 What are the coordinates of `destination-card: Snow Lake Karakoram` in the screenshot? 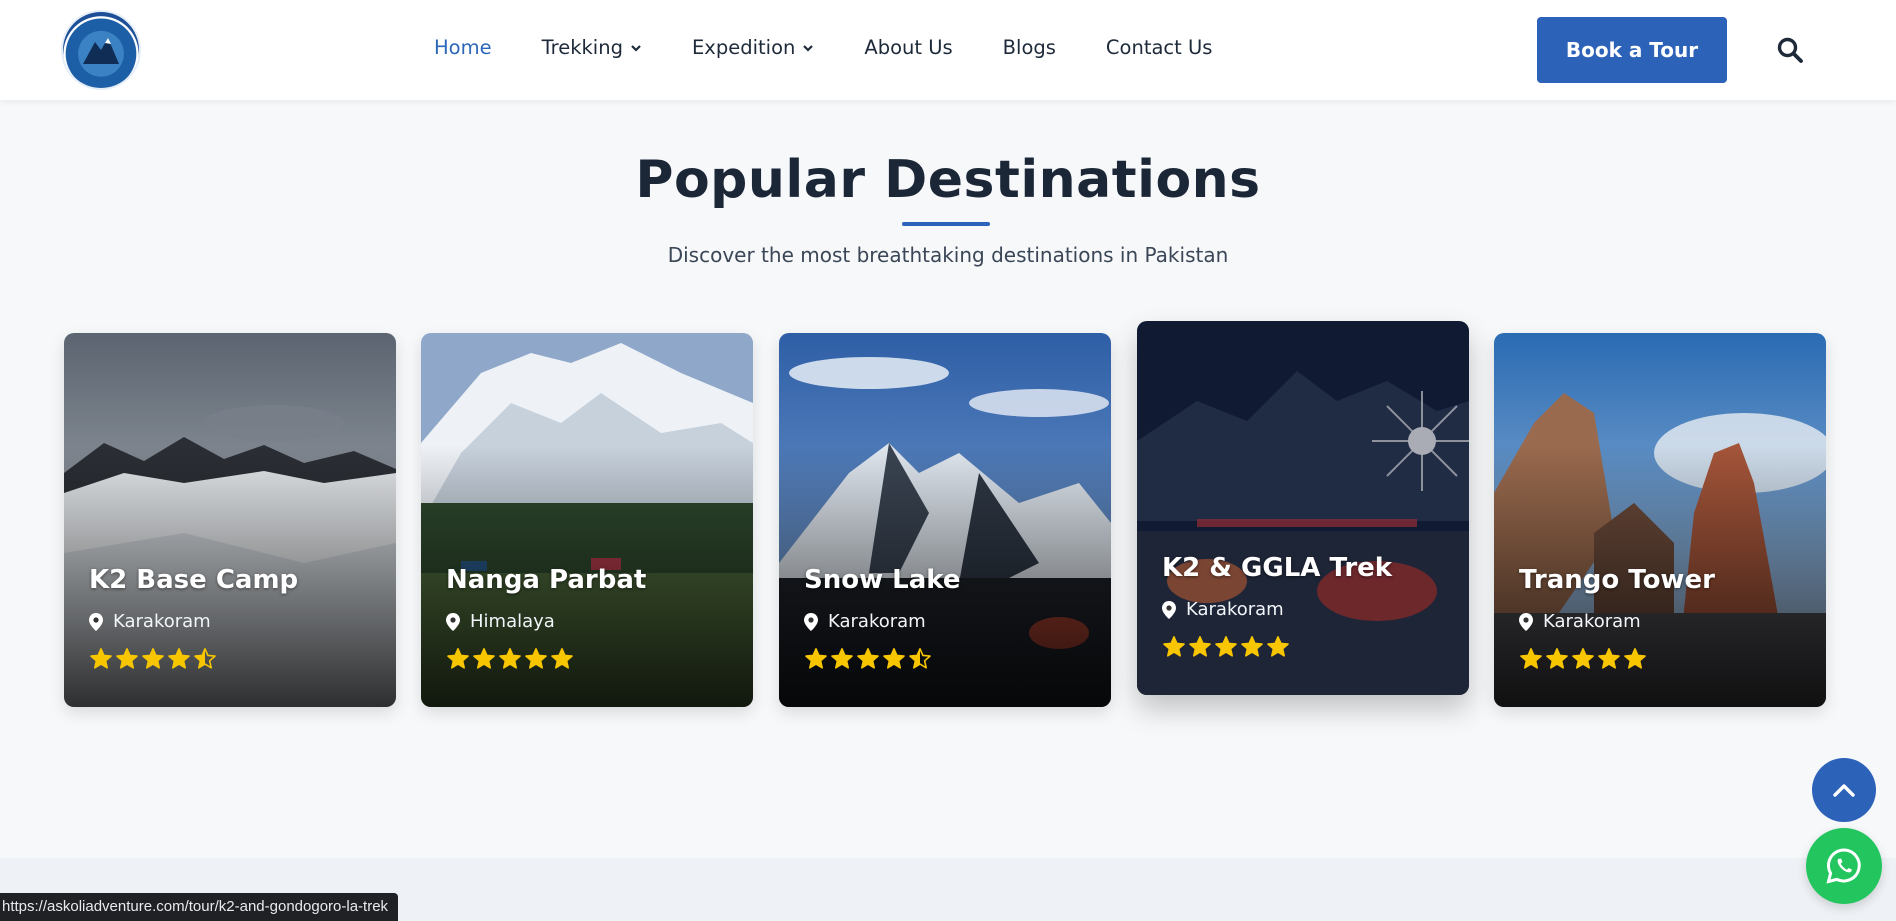 It's located at (945, 520).